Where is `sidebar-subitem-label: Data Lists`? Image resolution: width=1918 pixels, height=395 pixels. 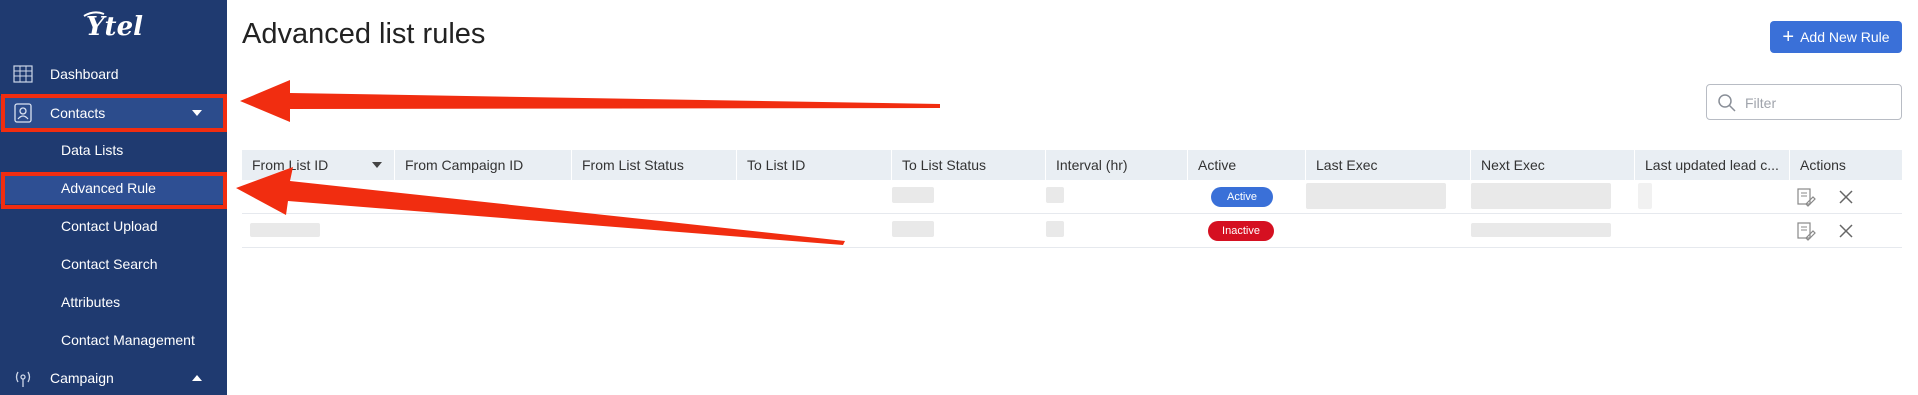 sidebar-subitem-label: Data Lists is located at coordinates (92, 150).